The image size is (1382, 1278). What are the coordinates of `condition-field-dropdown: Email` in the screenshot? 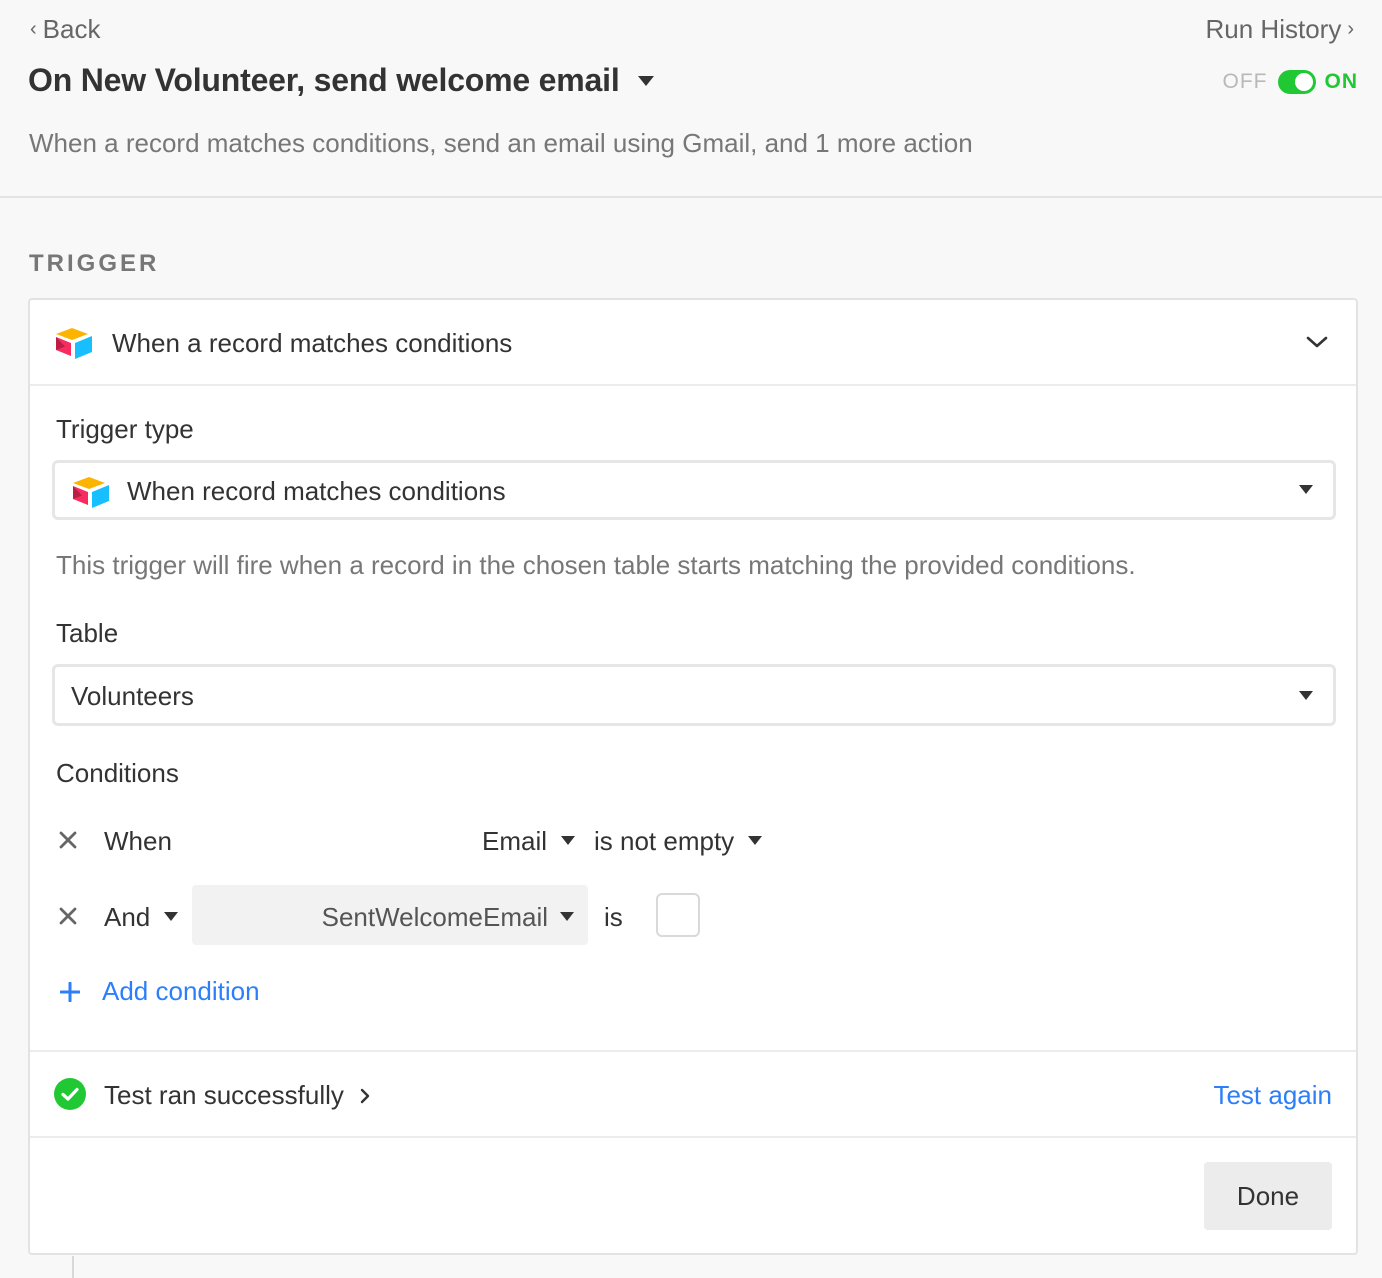 It's located at (529, 841).